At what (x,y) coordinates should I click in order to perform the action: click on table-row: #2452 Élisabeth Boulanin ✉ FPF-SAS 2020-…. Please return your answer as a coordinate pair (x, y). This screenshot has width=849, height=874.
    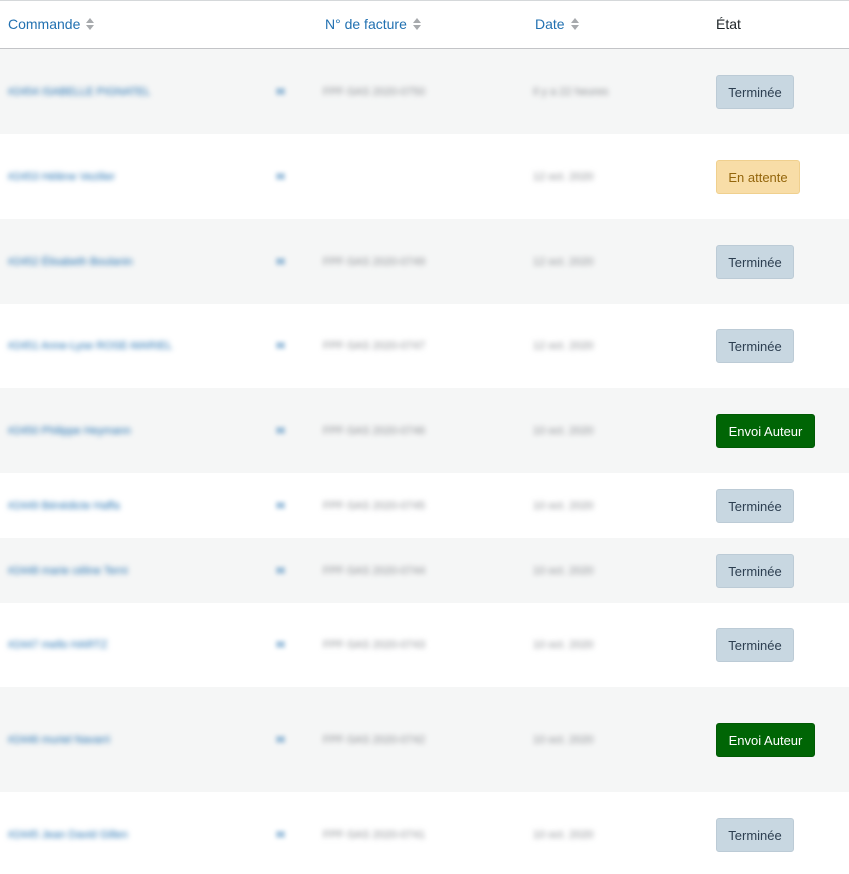
    Looking at the image, I should click on (424, 261).